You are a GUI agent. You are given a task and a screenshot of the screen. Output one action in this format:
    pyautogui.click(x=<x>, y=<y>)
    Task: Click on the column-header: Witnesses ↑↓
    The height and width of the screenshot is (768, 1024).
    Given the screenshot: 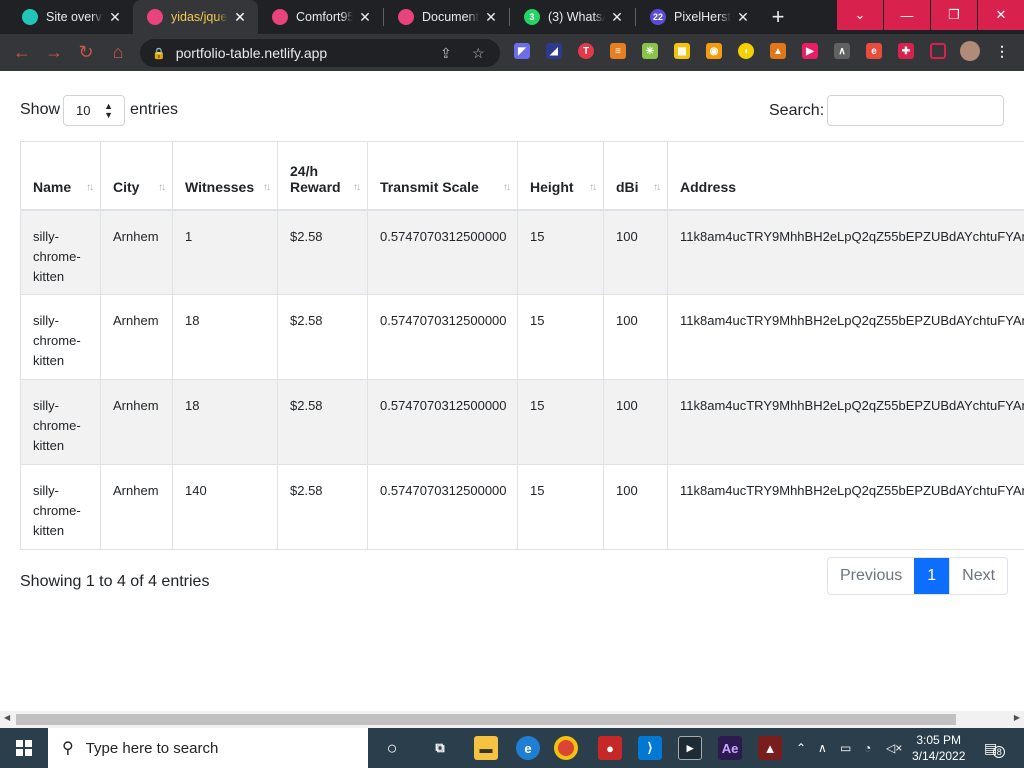 What is the action you would take?
    pyautogui.click(x=225, y=176)
    